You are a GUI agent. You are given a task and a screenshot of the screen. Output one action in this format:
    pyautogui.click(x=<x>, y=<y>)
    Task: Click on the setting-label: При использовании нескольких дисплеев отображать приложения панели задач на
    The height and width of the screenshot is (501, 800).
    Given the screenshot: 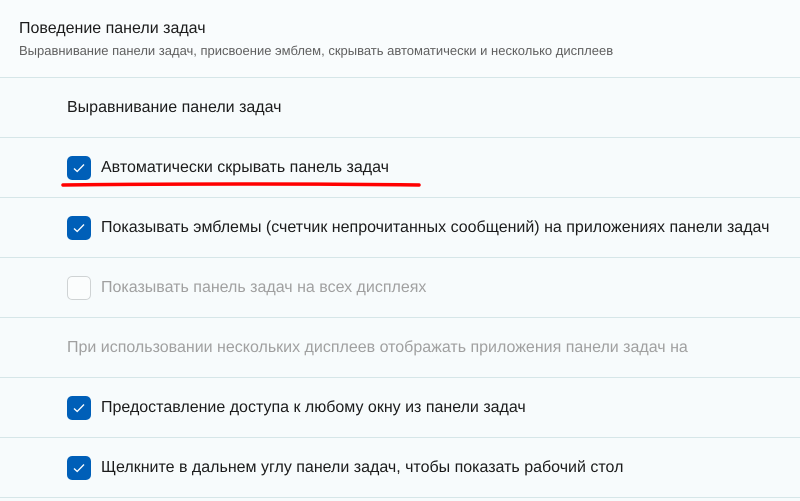 What is the action you would take?
    pyautogui.click(x=377, y=347)
    